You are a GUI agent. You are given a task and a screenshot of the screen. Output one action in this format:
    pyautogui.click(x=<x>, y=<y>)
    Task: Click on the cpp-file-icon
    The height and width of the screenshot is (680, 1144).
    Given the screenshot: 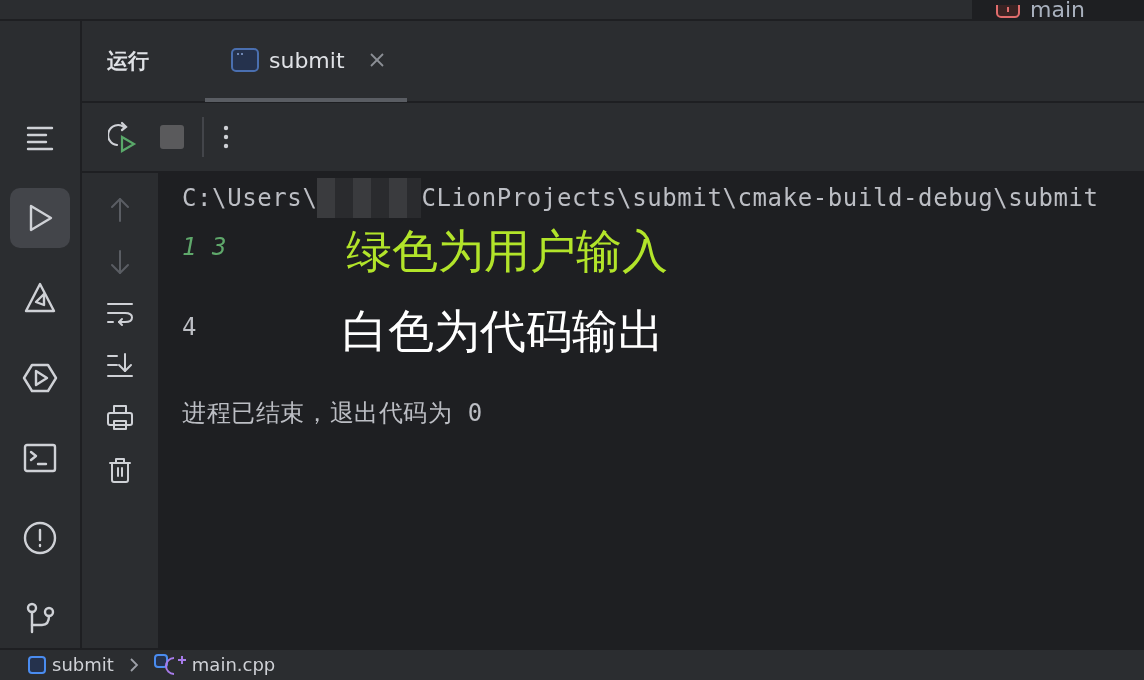 What is the action you would take?
    pyautogui.click(x=169, y=665)
    